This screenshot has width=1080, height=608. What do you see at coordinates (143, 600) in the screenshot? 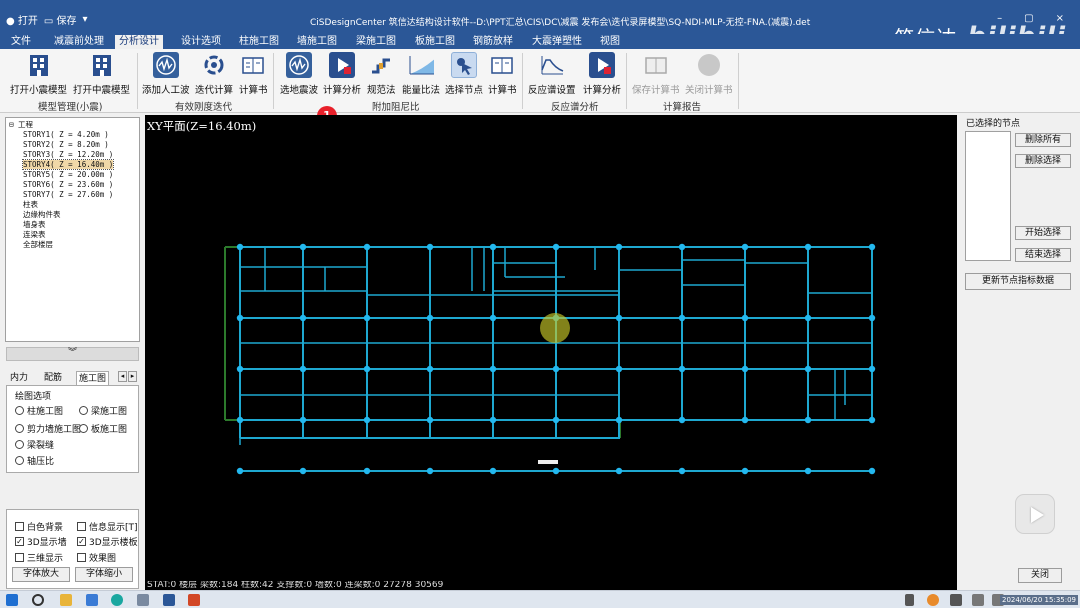
I see `app-icon` at bounding box center [143, 600].